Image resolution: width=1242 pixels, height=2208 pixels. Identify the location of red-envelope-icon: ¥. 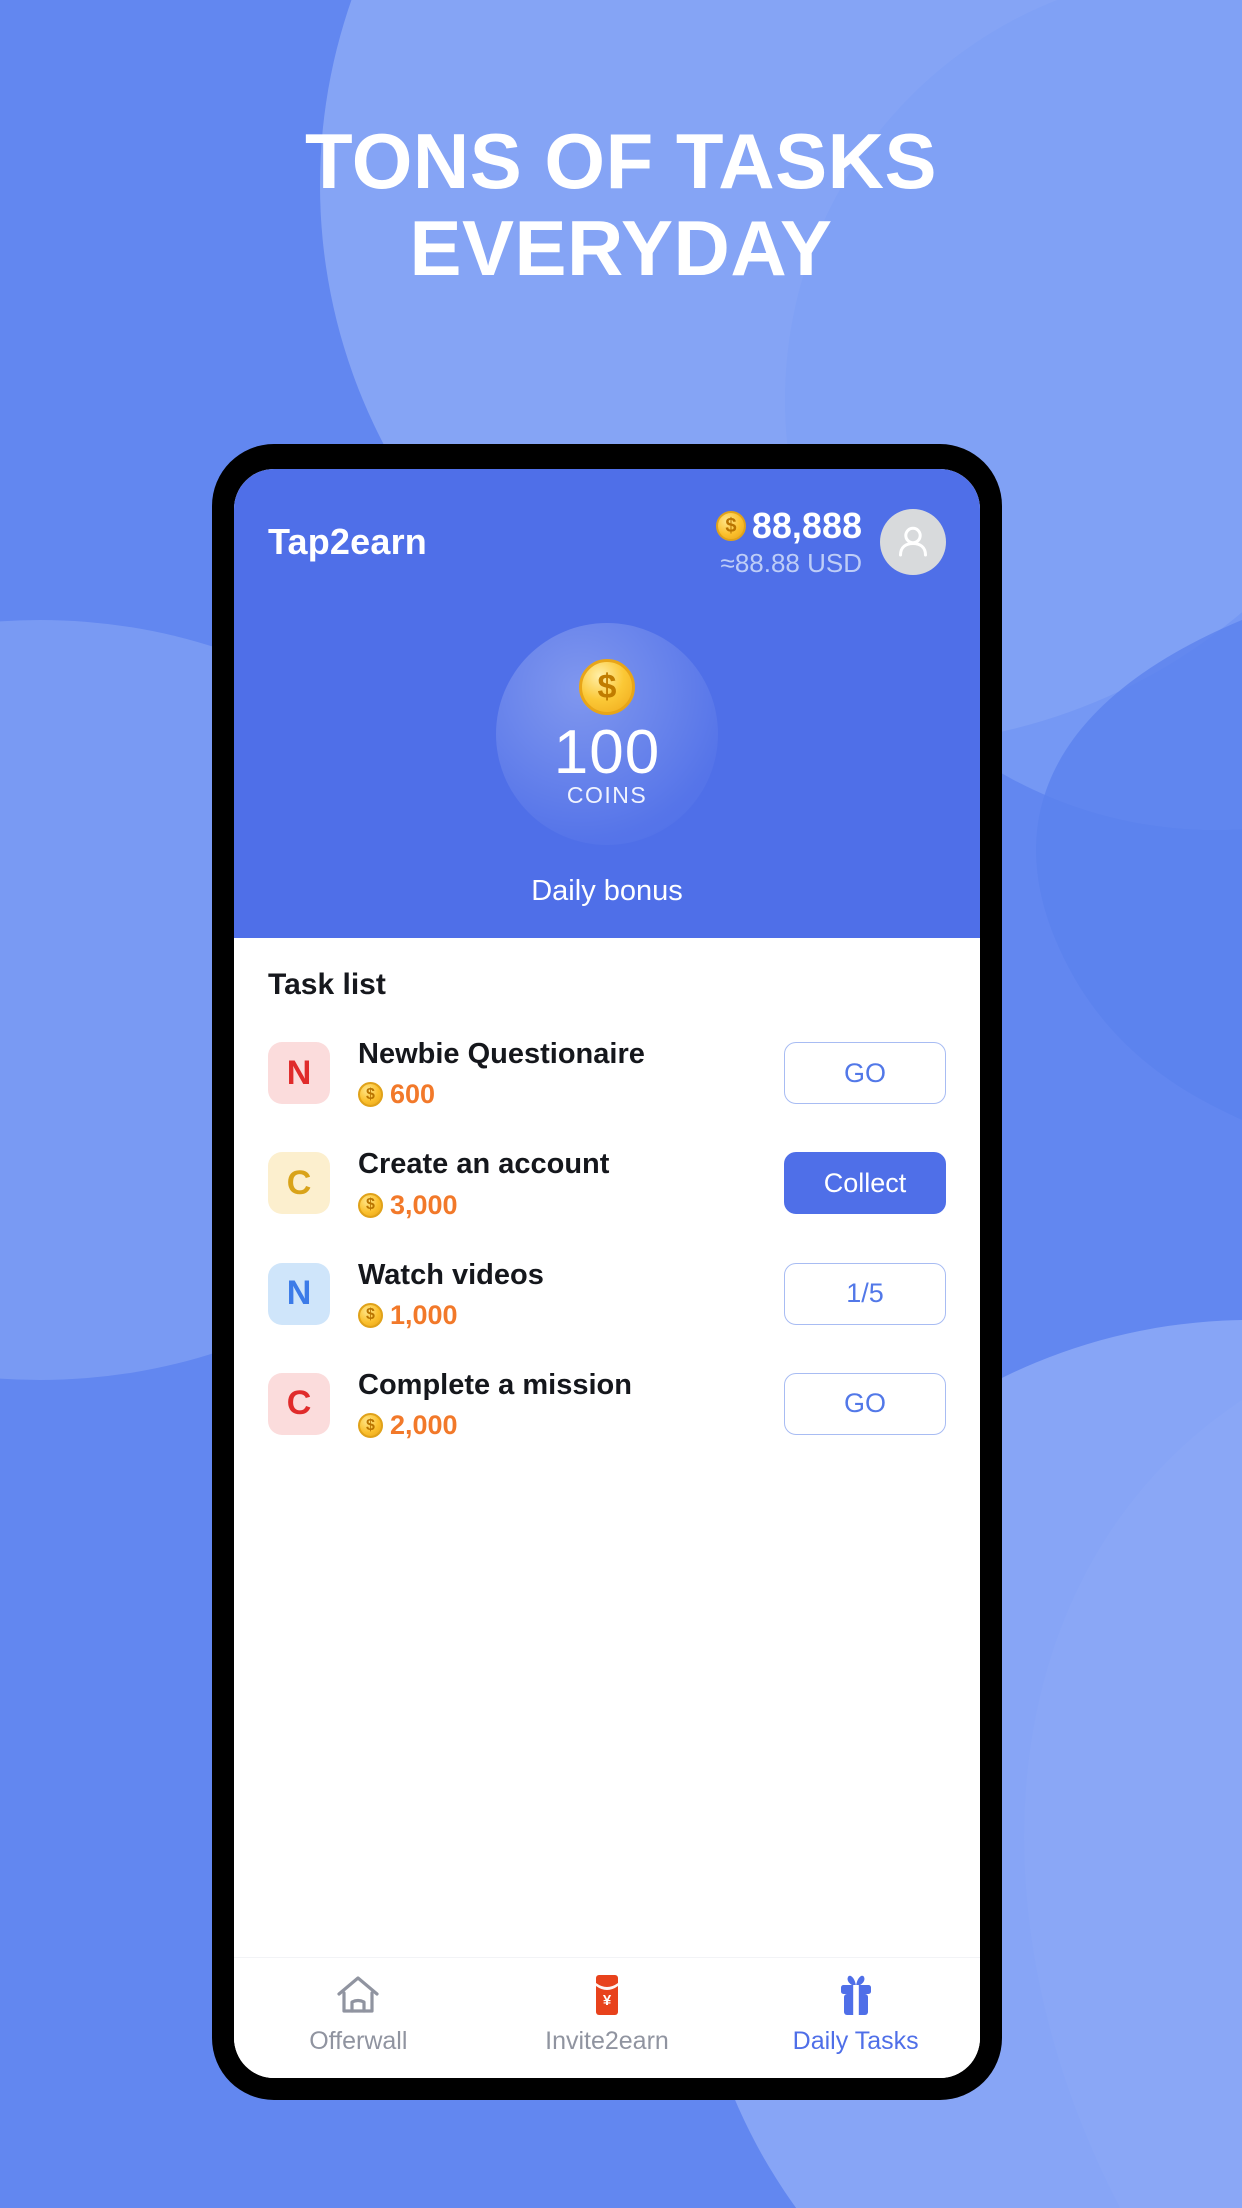
(606, 1995).